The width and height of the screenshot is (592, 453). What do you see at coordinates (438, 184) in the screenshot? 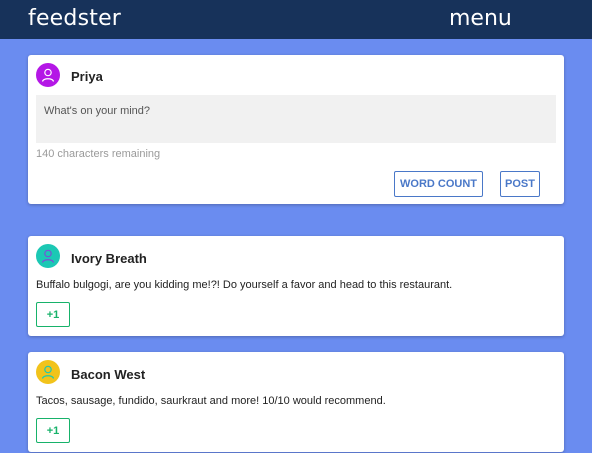
I see `word-count-button: WORD COUNT` at bounding box center [438, 184].